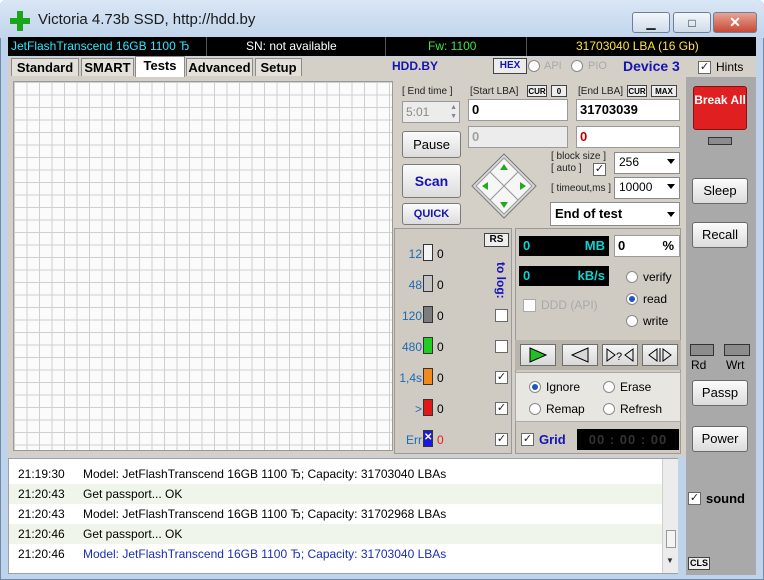 The image size is (764, 580). Describe the element at coordinates (504, 186) in the screenshot. I see `direction-pad` at that location.